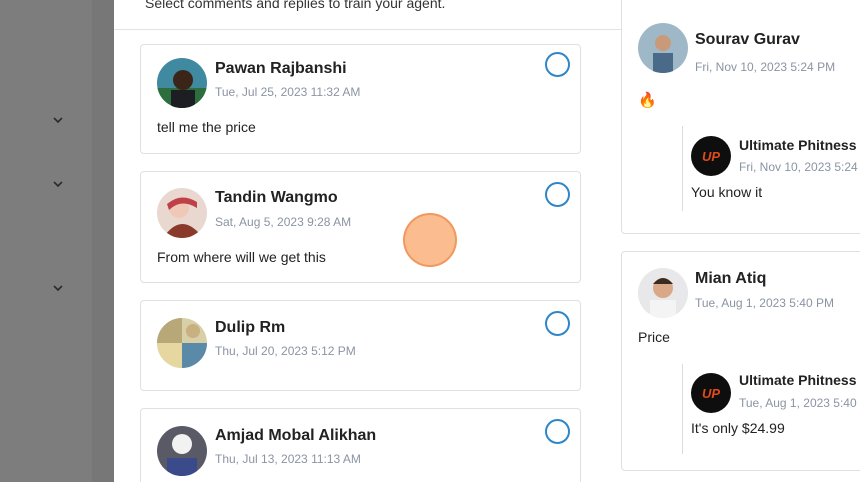  I want to click on comment-text: Price, so click(654, 337).